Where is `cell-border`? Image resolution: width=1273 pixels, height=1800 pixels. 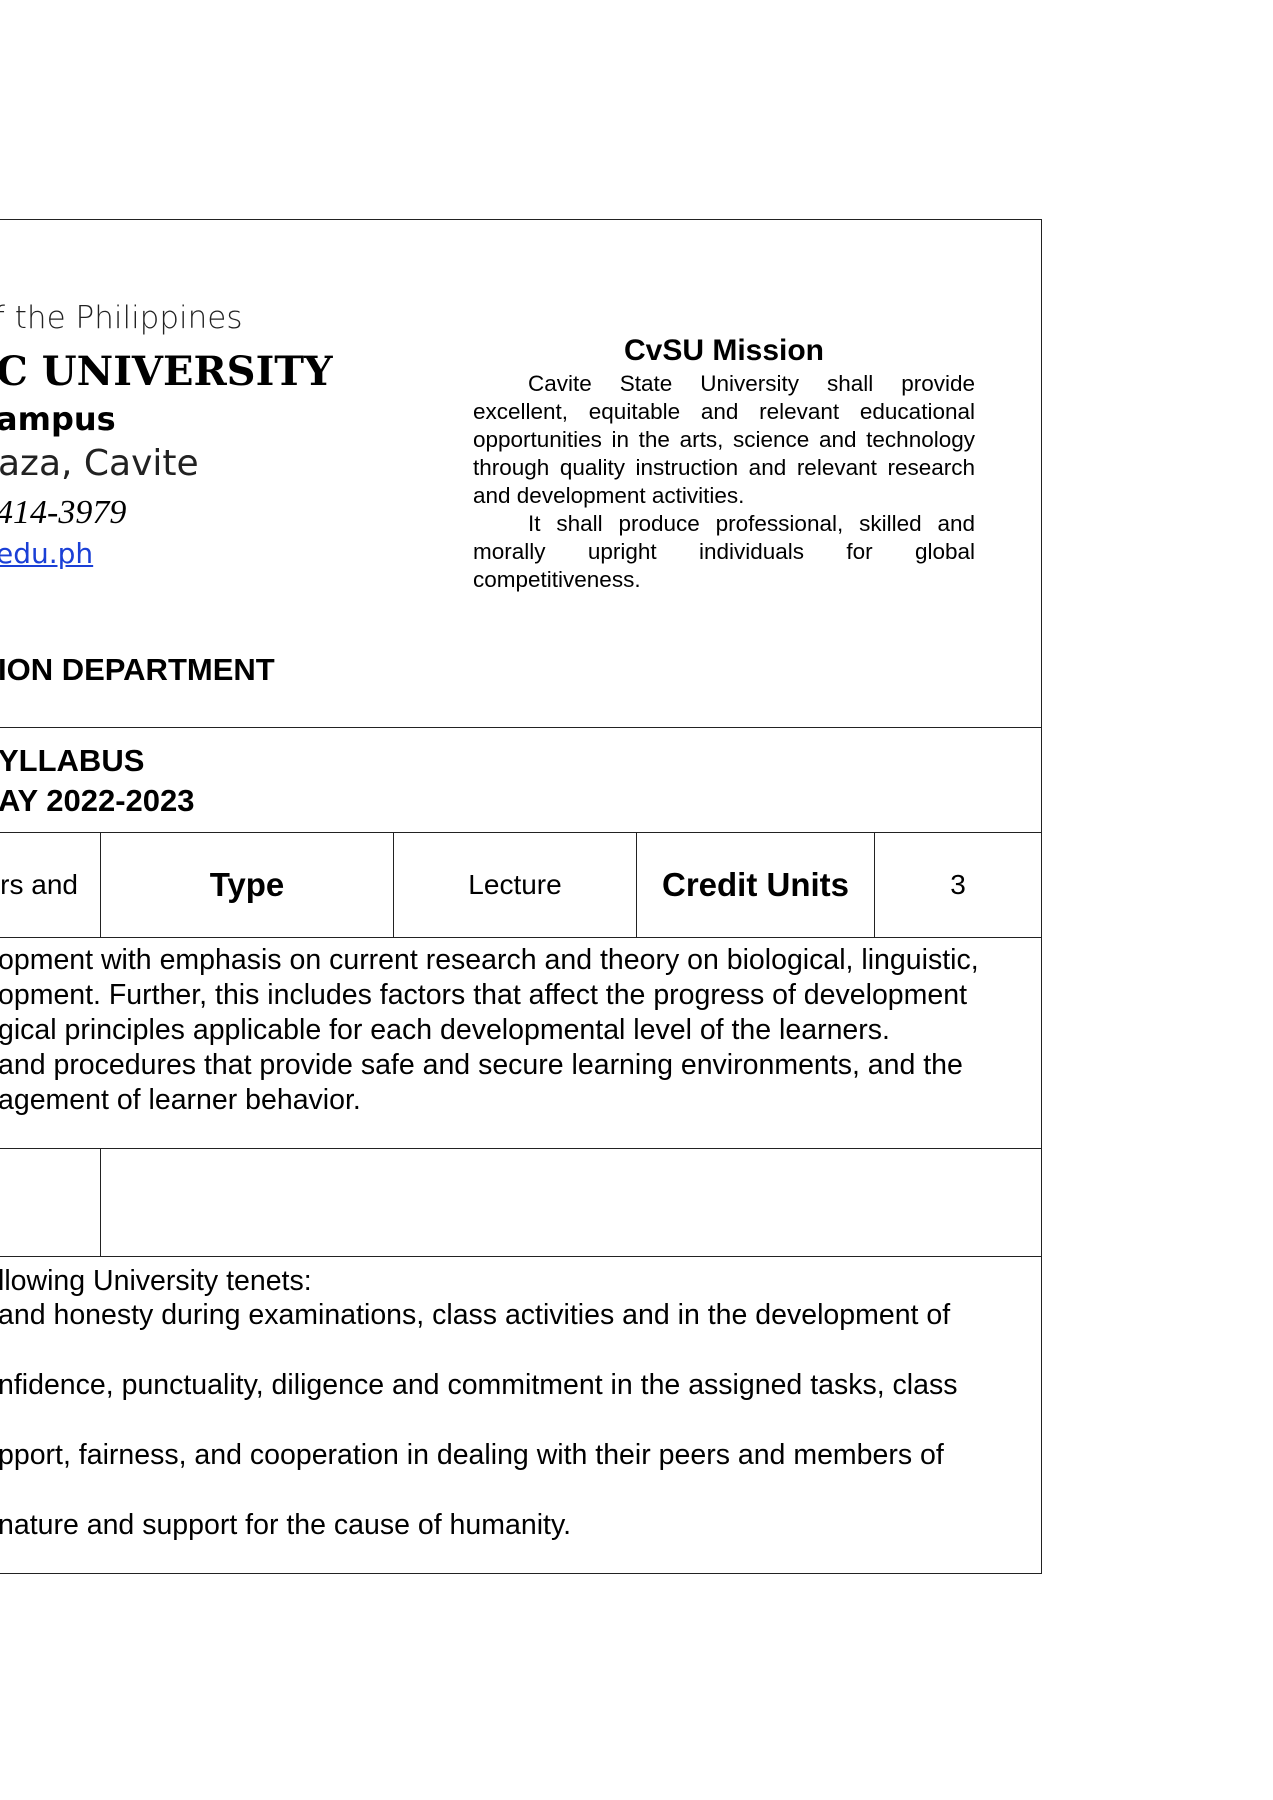
cell-border is located at coordinates (100, 1202).